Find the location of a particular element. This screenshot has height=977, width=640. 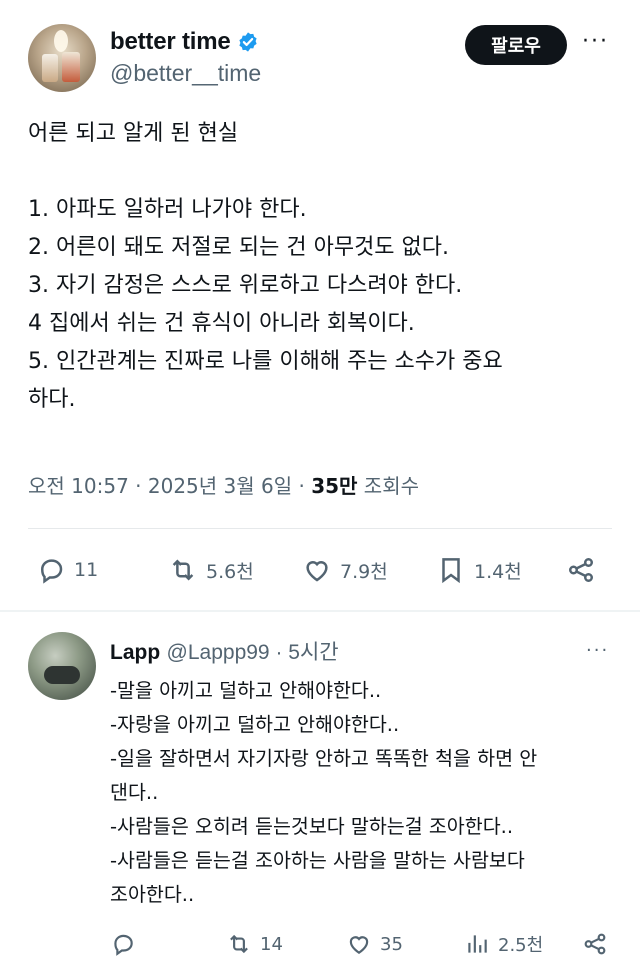

more-options-icon: ··· is located at coordinates (595, 42).